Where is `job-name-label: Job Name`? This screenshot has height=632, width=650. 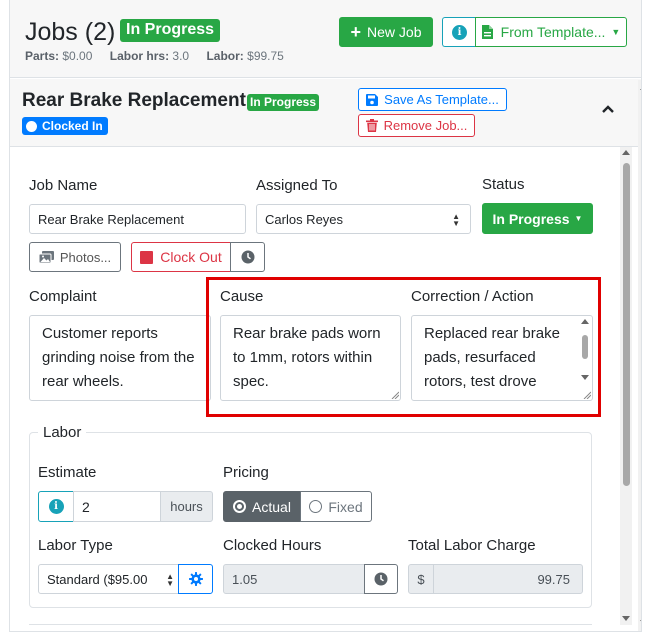
job-name-label: Job Name is located at coordinates (63, 185).